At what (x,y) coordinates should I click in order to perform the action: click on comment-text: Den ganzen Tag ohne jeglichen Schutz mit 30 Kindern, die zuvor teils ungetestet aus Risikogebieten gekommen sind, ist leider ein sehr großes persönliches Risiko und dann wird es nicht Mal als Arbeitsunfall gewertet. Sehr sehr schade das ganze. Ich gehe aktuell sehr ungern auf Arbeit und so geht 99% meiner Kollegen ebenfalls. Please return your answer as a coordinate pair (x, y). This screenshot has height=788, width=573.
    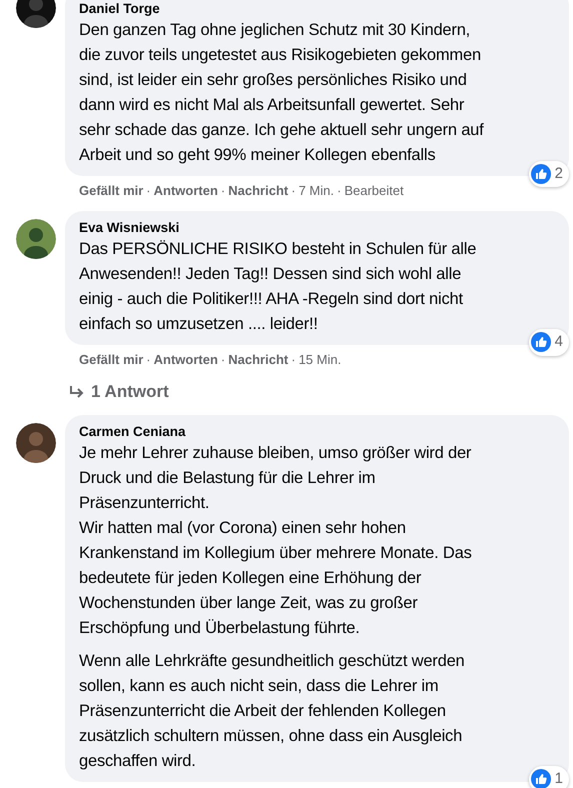
    Looking at the image, I should click on (282, 93).